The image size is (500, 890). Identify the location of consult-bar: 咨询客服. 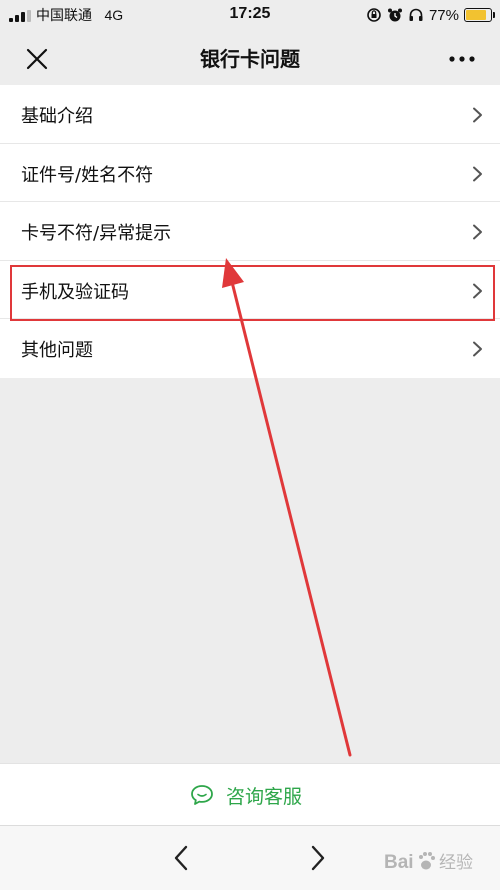
(250, 794).